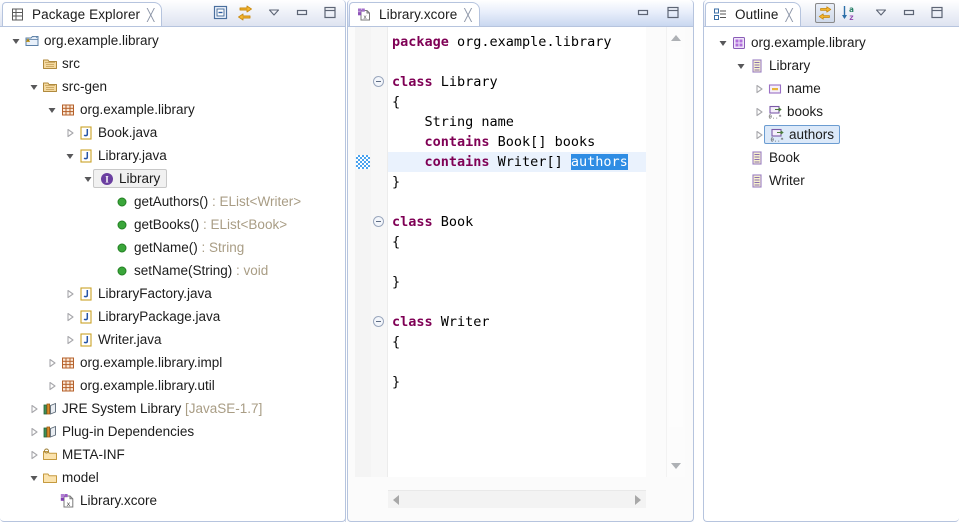 Image resolution: width=959 pixels, height=522 pixels. What do you see at coordinates (519, 82) in the screenshot?
I see `code-line: class Library` at bounding box center [519, 82].